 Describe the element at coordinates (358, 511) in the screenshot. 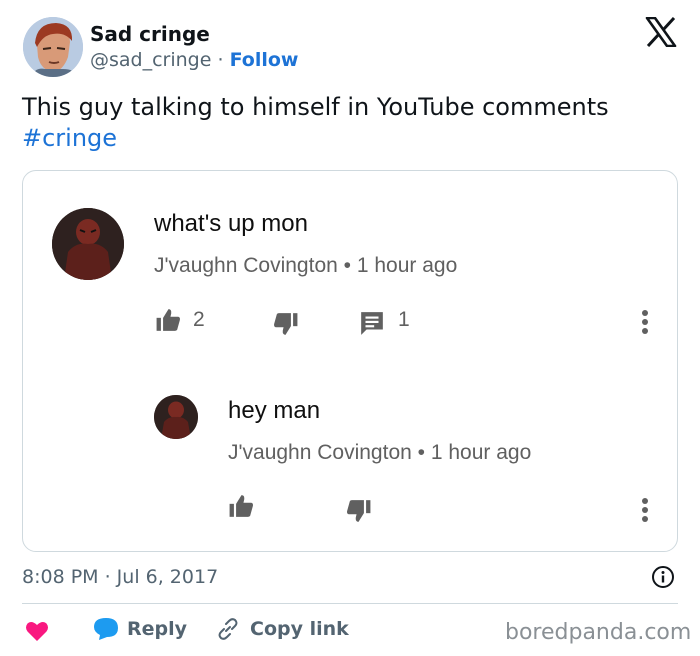

I see `reply-thumbs-down-icon` at that location.